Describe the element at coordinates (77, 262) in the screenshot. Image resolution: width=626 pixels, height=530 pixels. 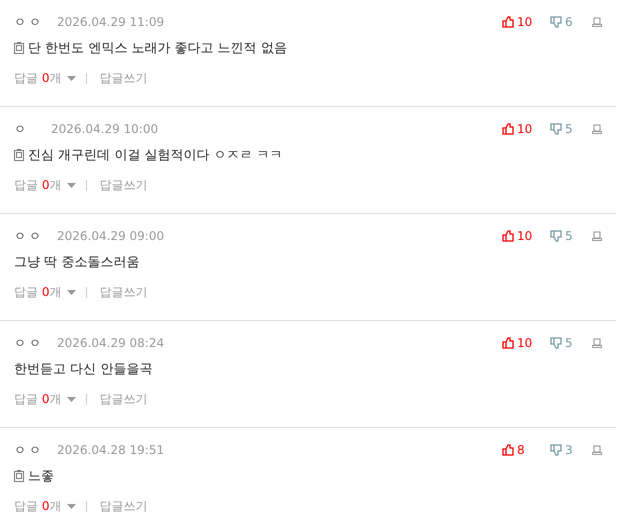
I see `comment-text: 그냥 딱 중소돌스러움` at that location.